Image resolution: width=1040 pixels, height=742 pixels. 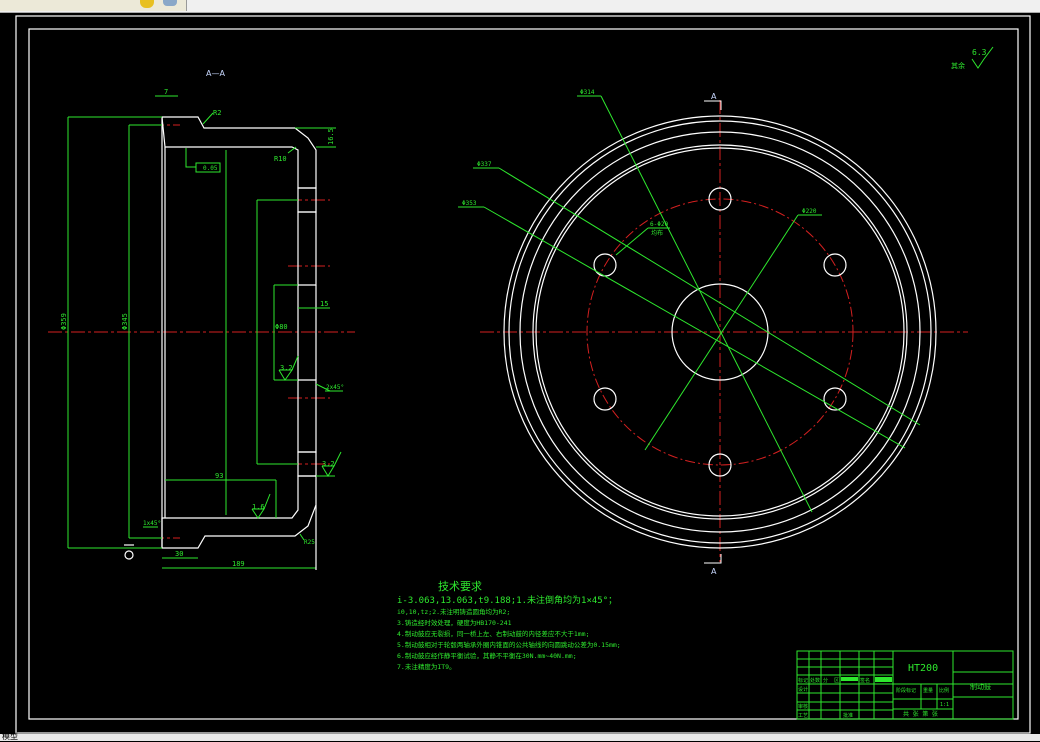 I want to click on dim-93: 93, so click(x=219, y=476).